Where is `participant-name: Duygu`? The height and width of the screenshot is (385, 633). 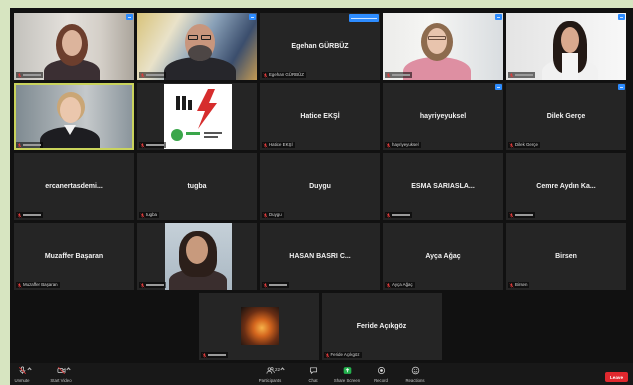
participant-name: Duygu is located at coordinates (320, 186).